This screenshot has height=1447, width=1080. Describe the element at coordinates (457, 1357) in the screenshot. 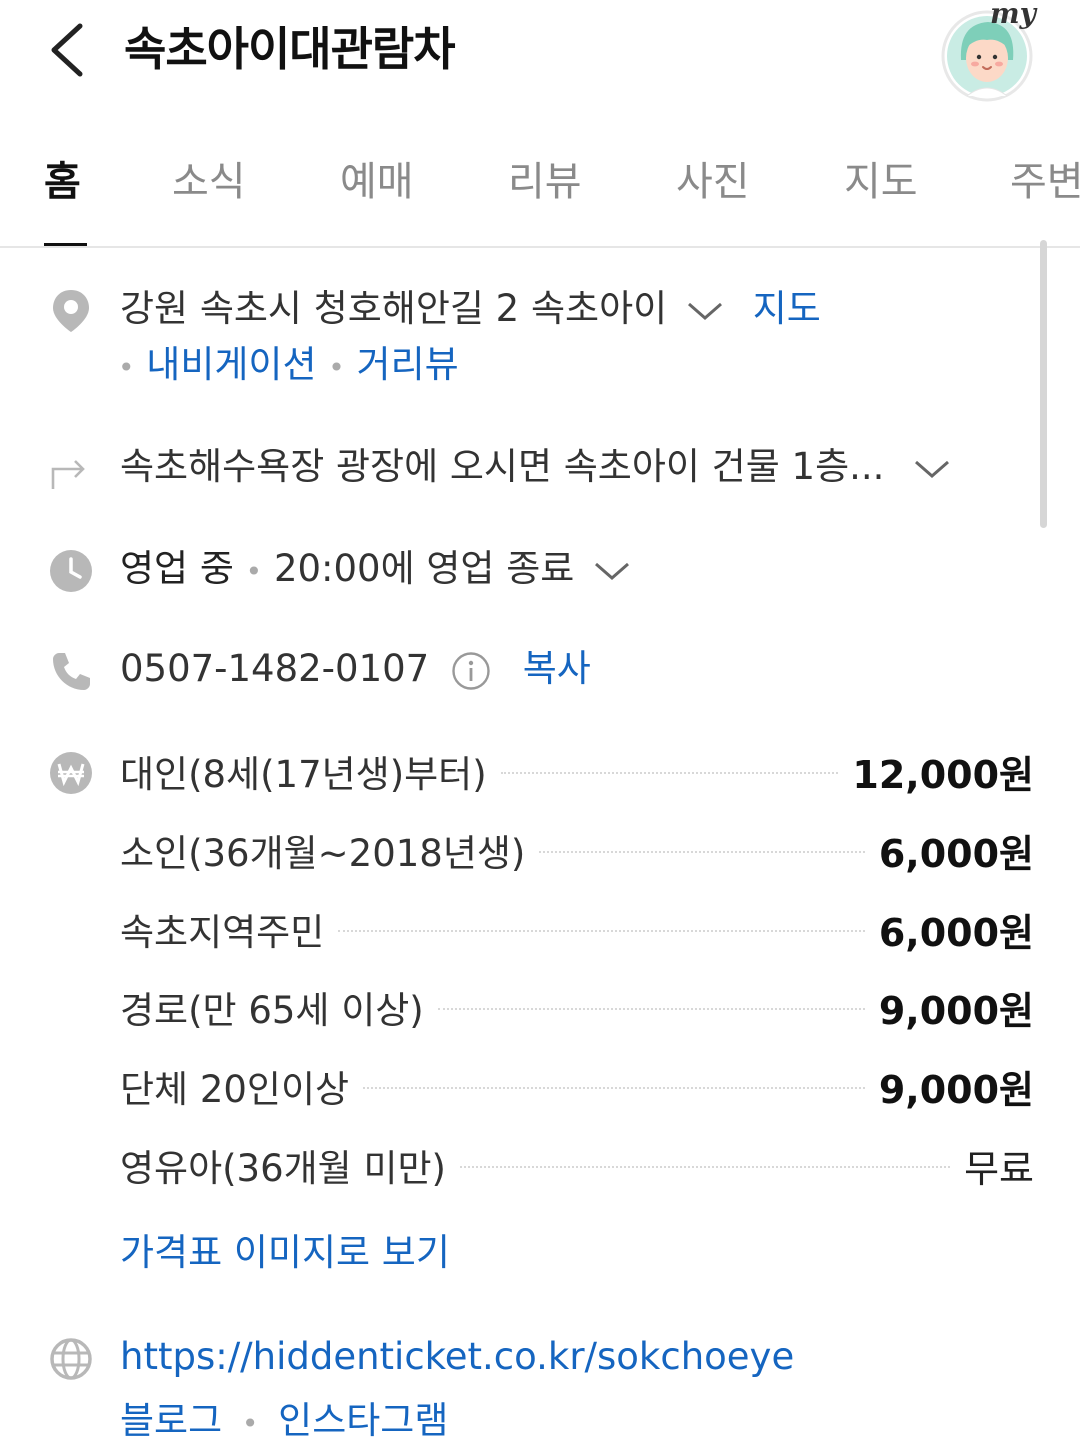

I see `website-link: https://hiddenticket.co.kr/sokchoeye` at that location.